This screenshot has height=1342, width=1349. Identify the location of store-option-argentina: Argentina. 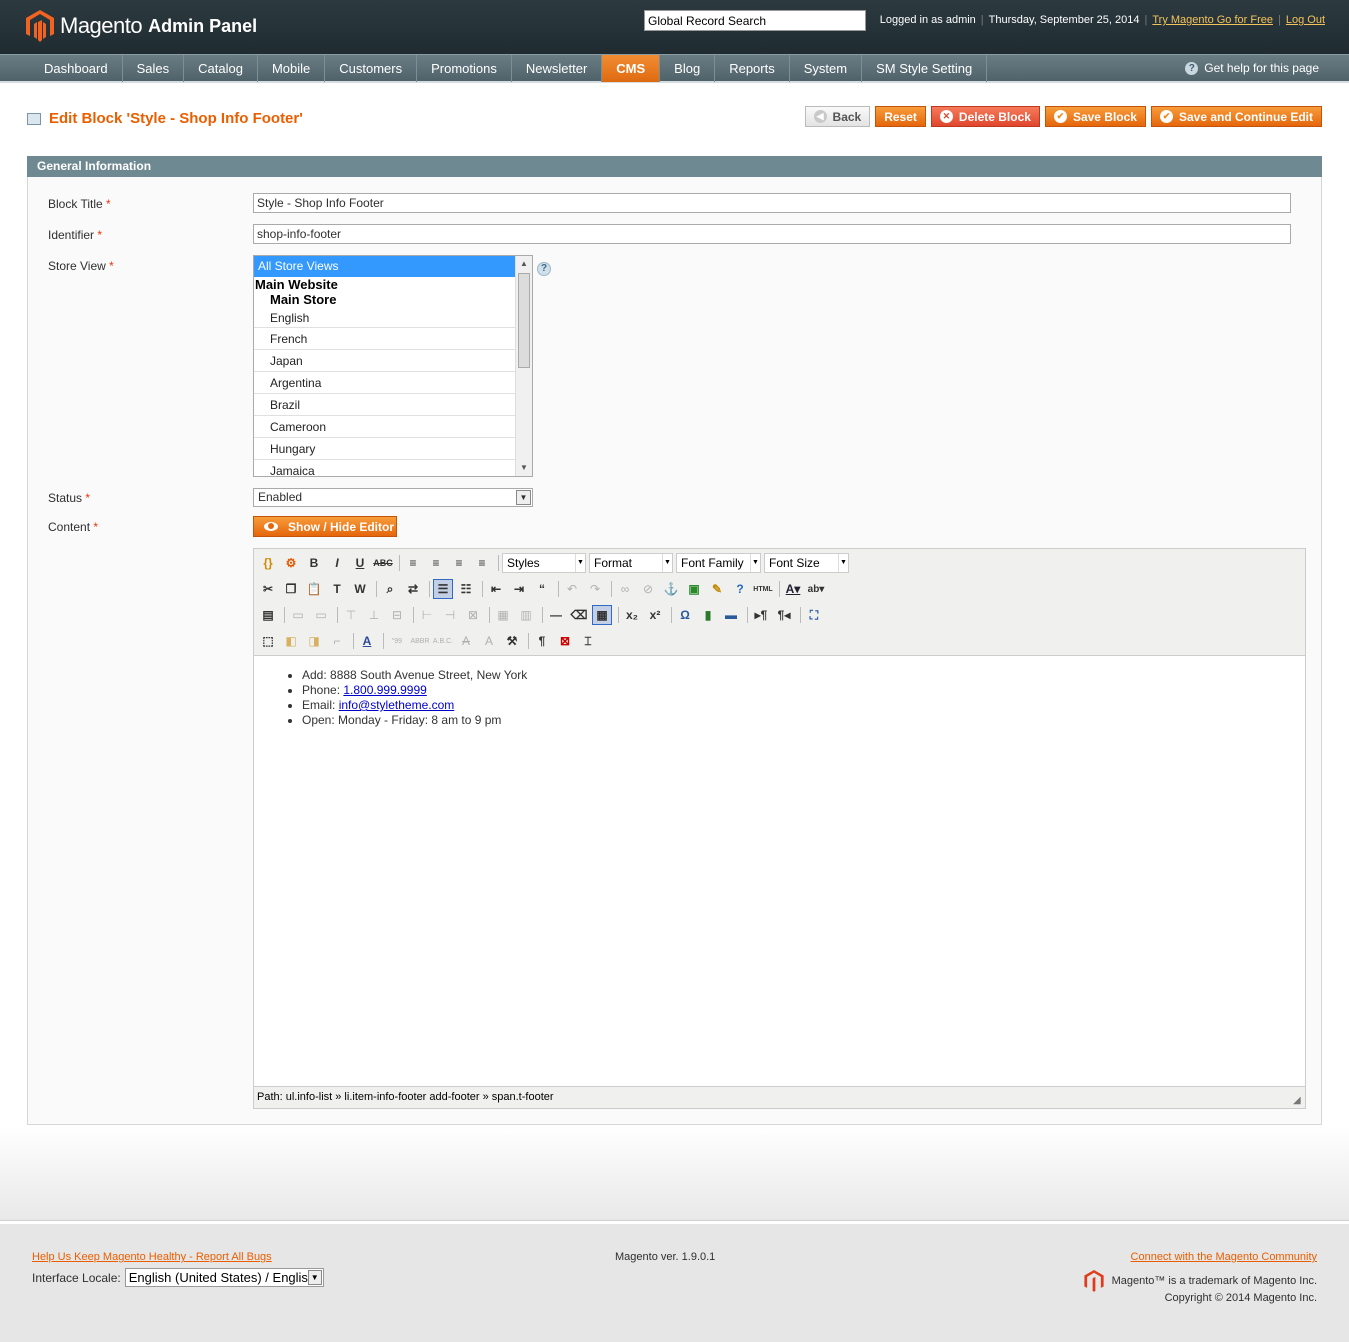
(385, 383).